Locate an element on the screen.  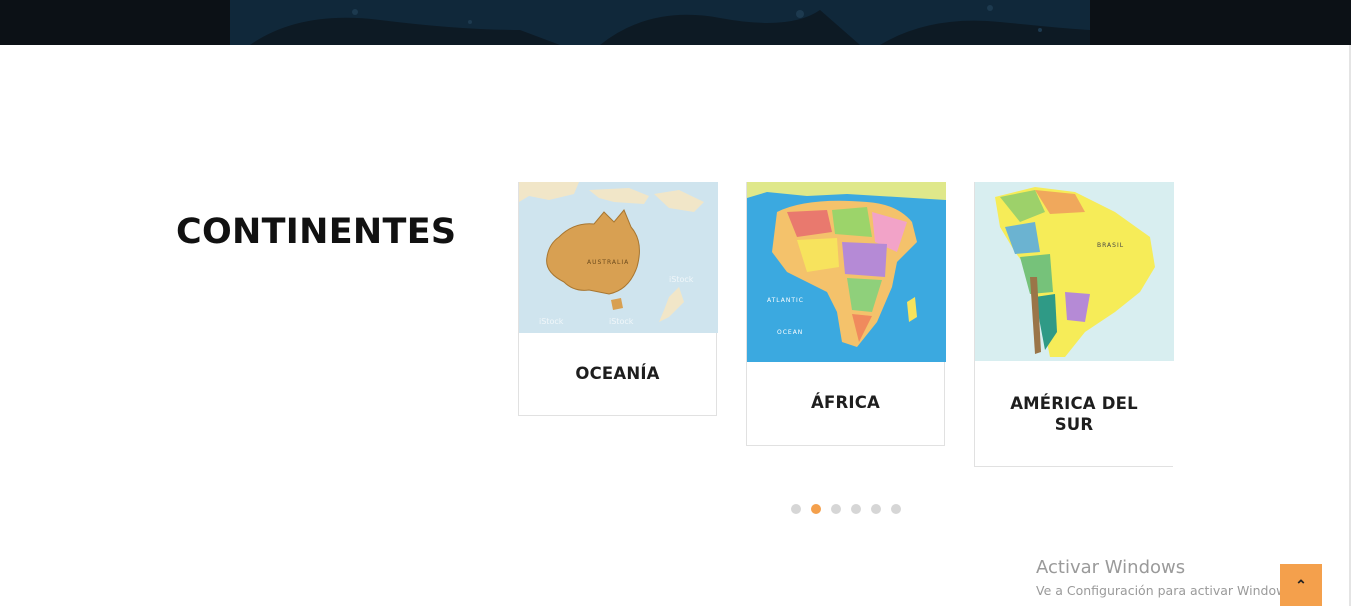
card-label-oceania: OCEANÍA is located at coordinates (617, 373).